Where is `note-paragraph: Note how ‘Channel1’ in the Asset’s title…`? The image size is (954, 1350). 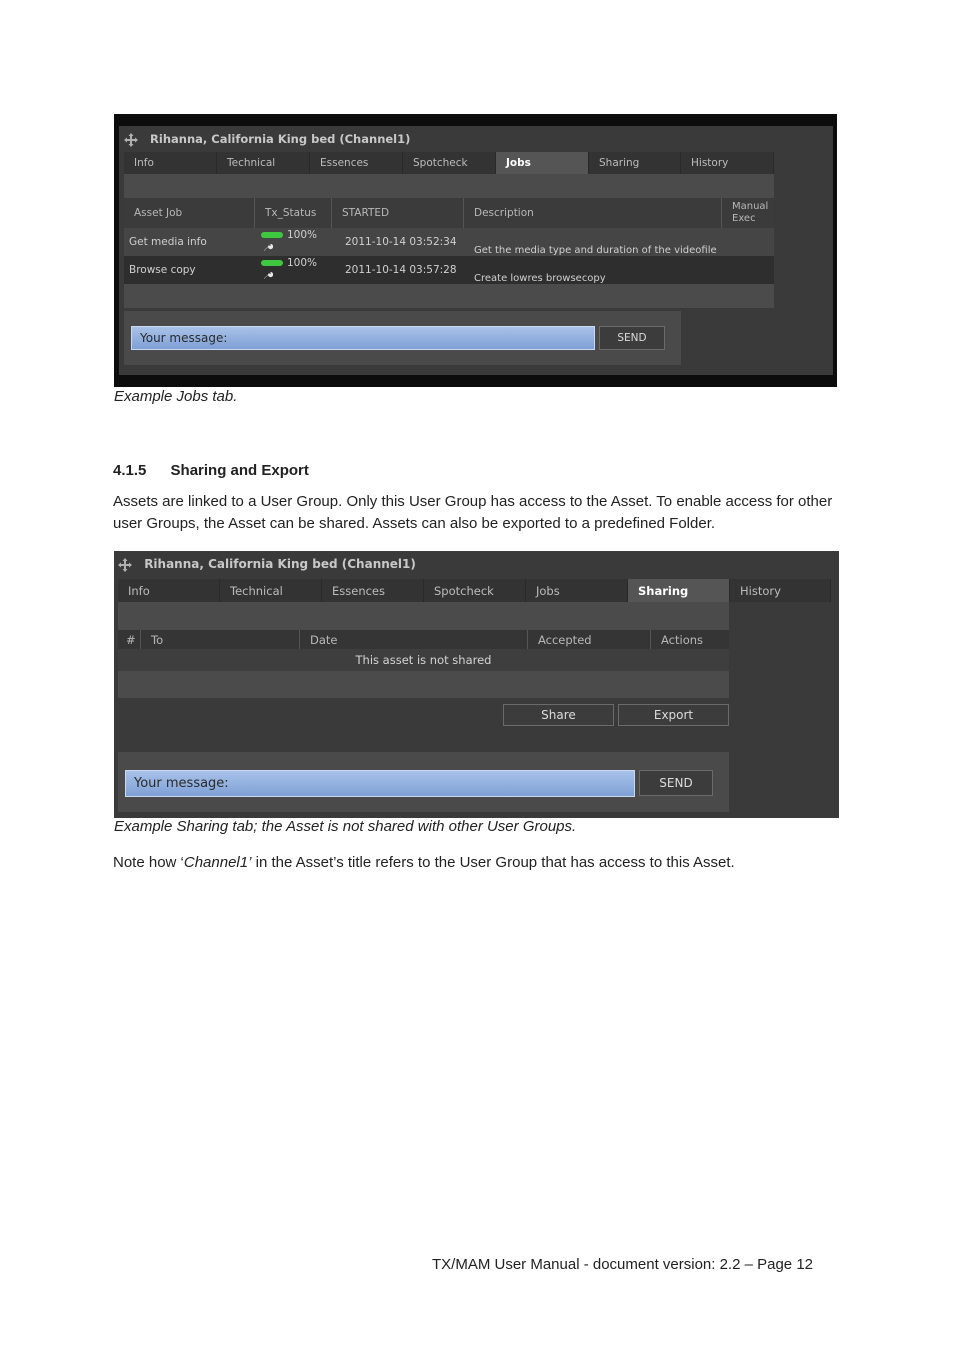
note-paragraph: Note how ‘Channel1’ in the Asset’s title… is located at coordinates (424, 863).